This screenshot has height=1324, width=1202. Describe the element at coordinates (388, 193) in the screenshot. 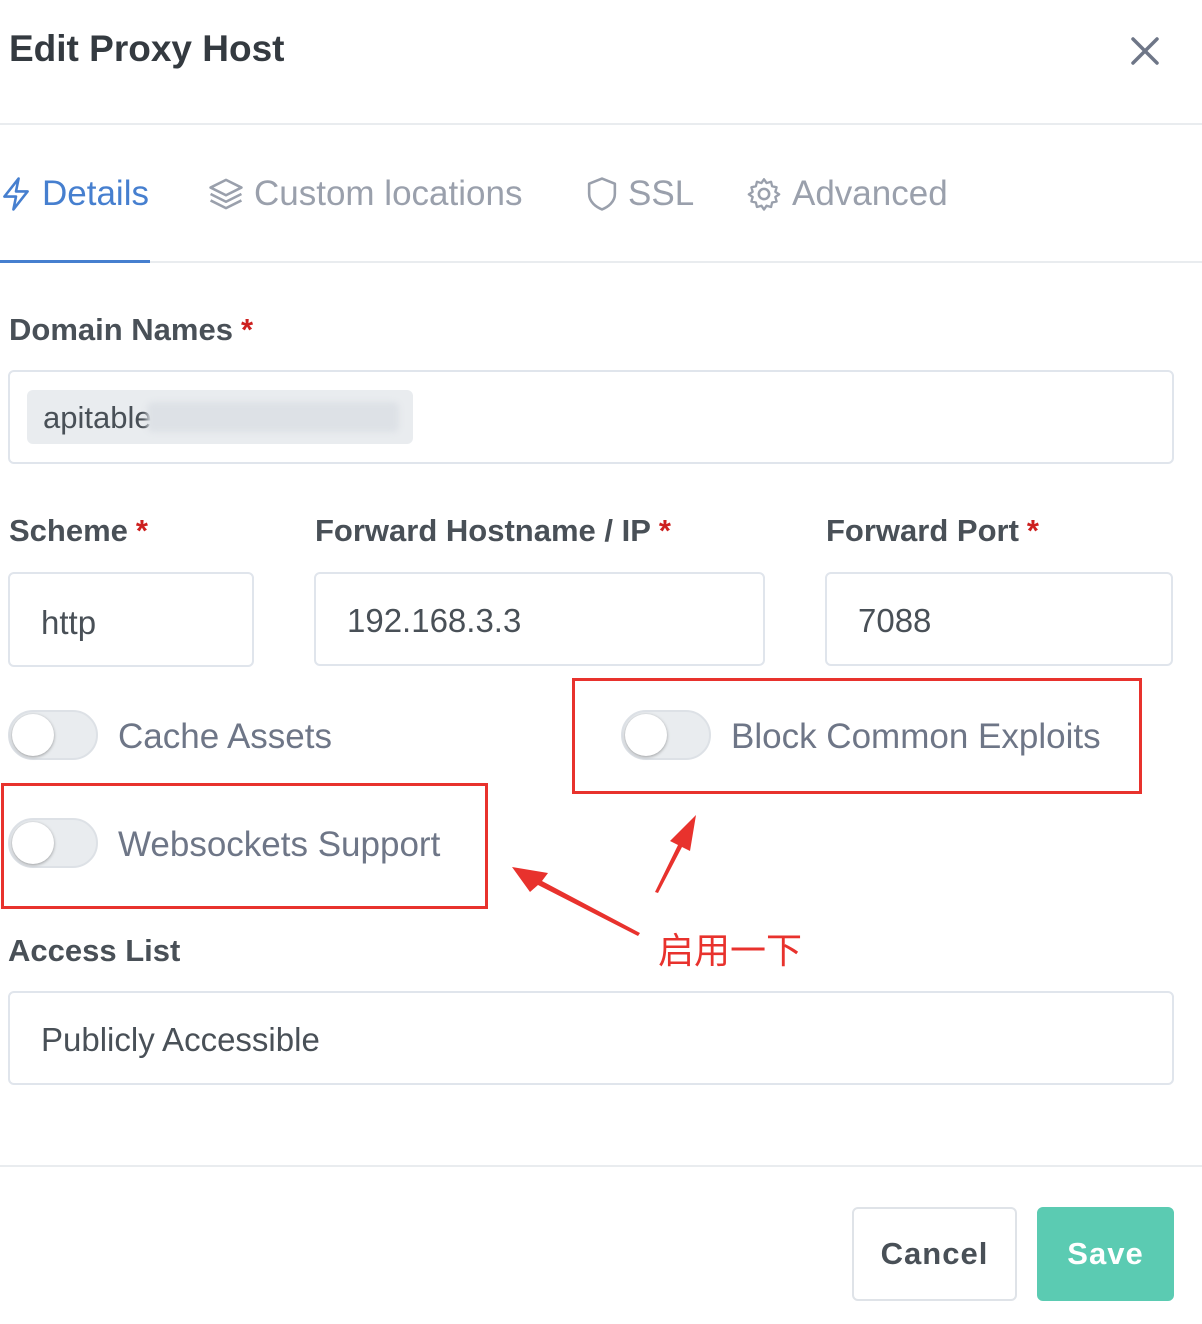

I see `tab-custom-locations-label: Custom locations` at that location.